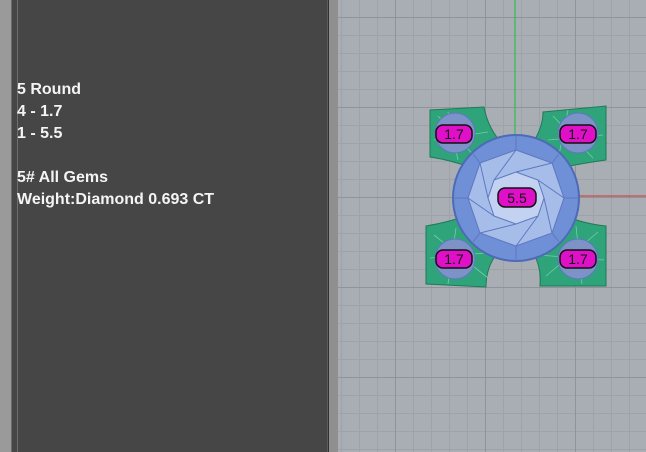 This screenshot has width=646, height=452. Describe the element at coordinates (40, 133) in the screenshot. I see `info-line-3: 1 - 5.5` at that location.